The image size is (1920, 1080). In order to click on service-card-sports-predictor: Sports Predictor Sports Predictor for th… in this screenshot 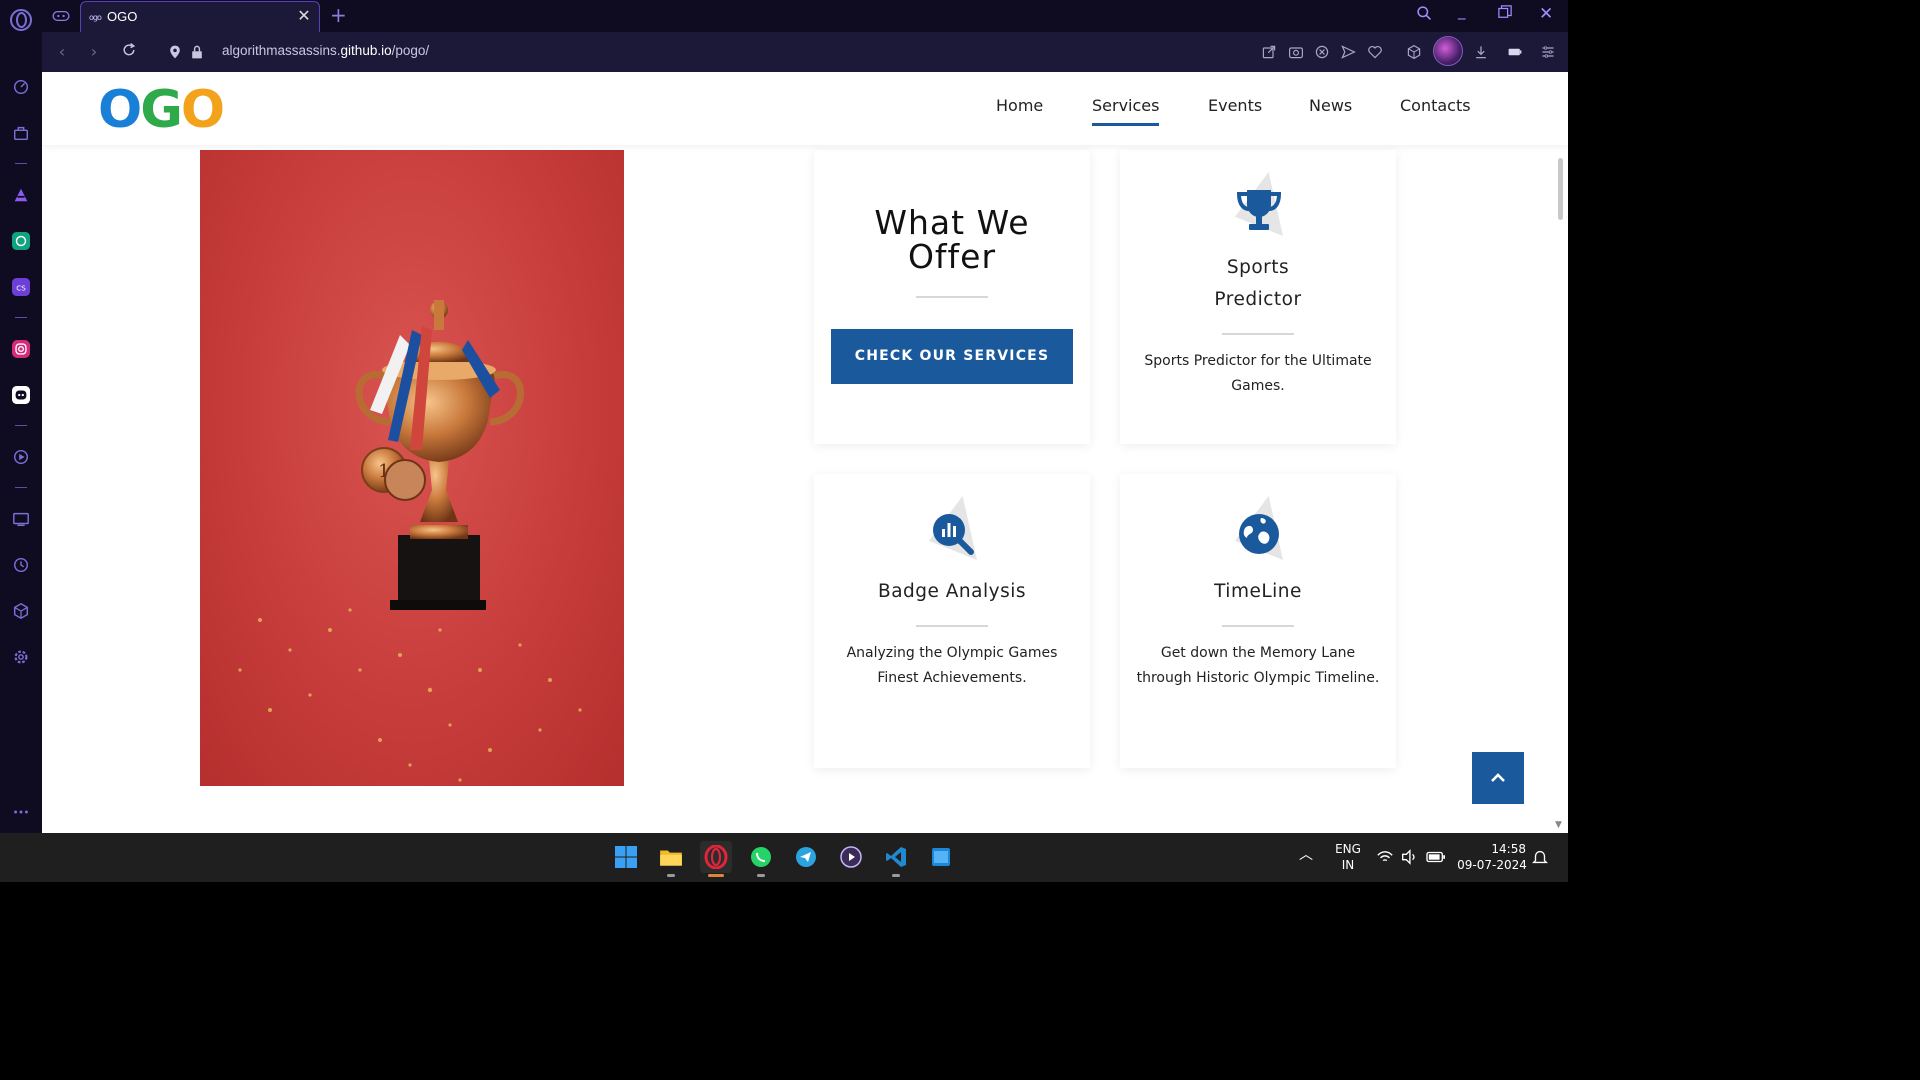, I will do `click(1258, 297)`.